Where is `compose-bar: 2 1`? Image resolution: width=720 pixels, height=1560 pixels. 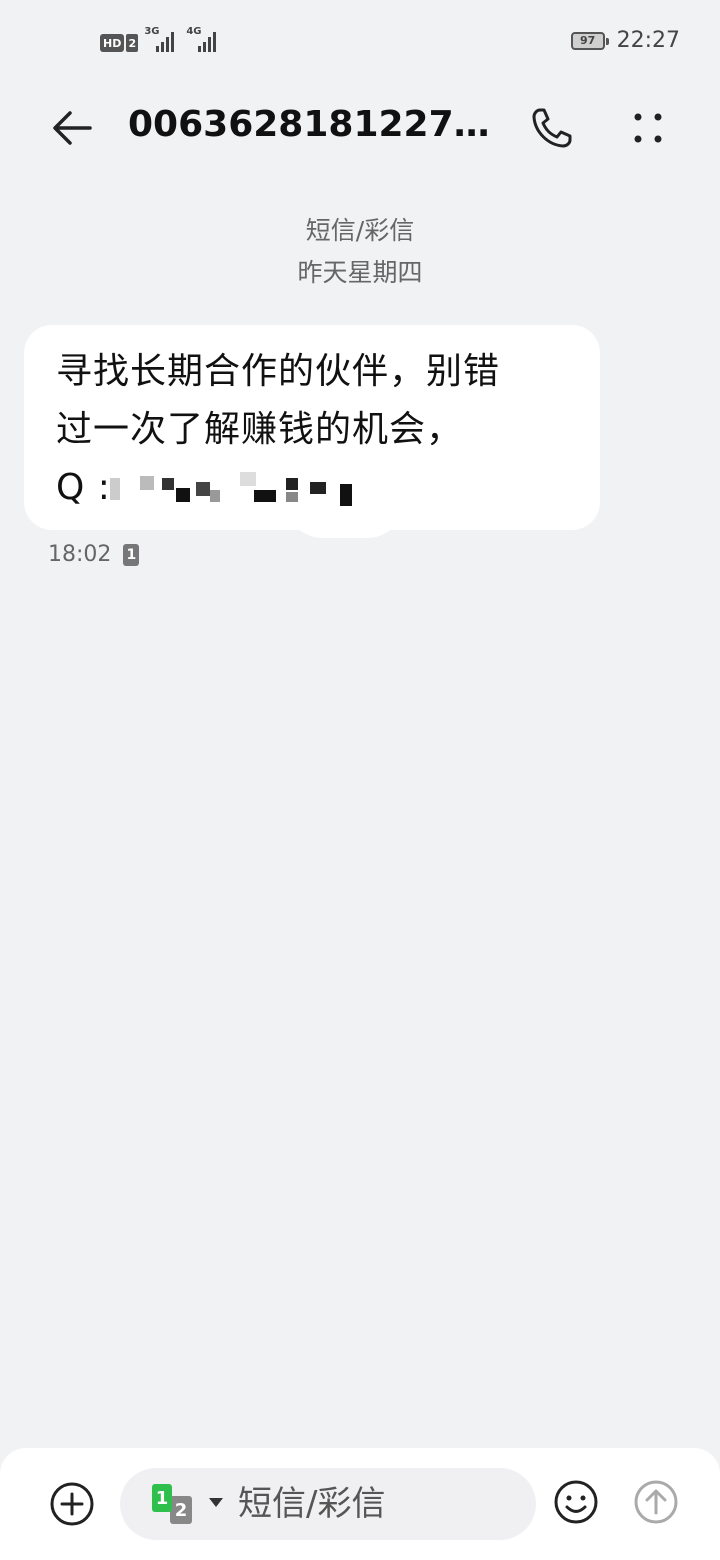 compose-bar: 2 1 is located at coordinates (360, 1504).